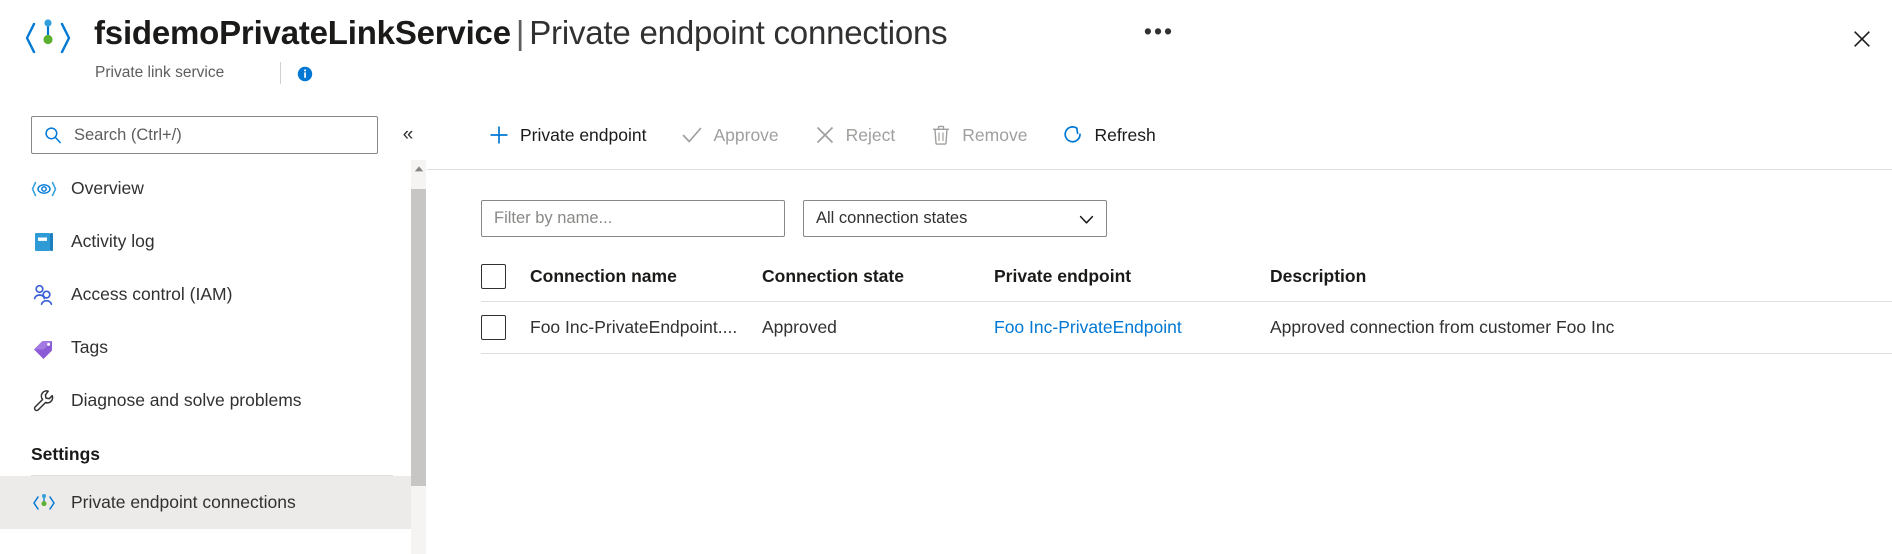 The width and height of the screenshot is (1892, 554). Describe the element at coordinates (493, 276) in the screenshot. I see `select-all-checkbox` at that location.